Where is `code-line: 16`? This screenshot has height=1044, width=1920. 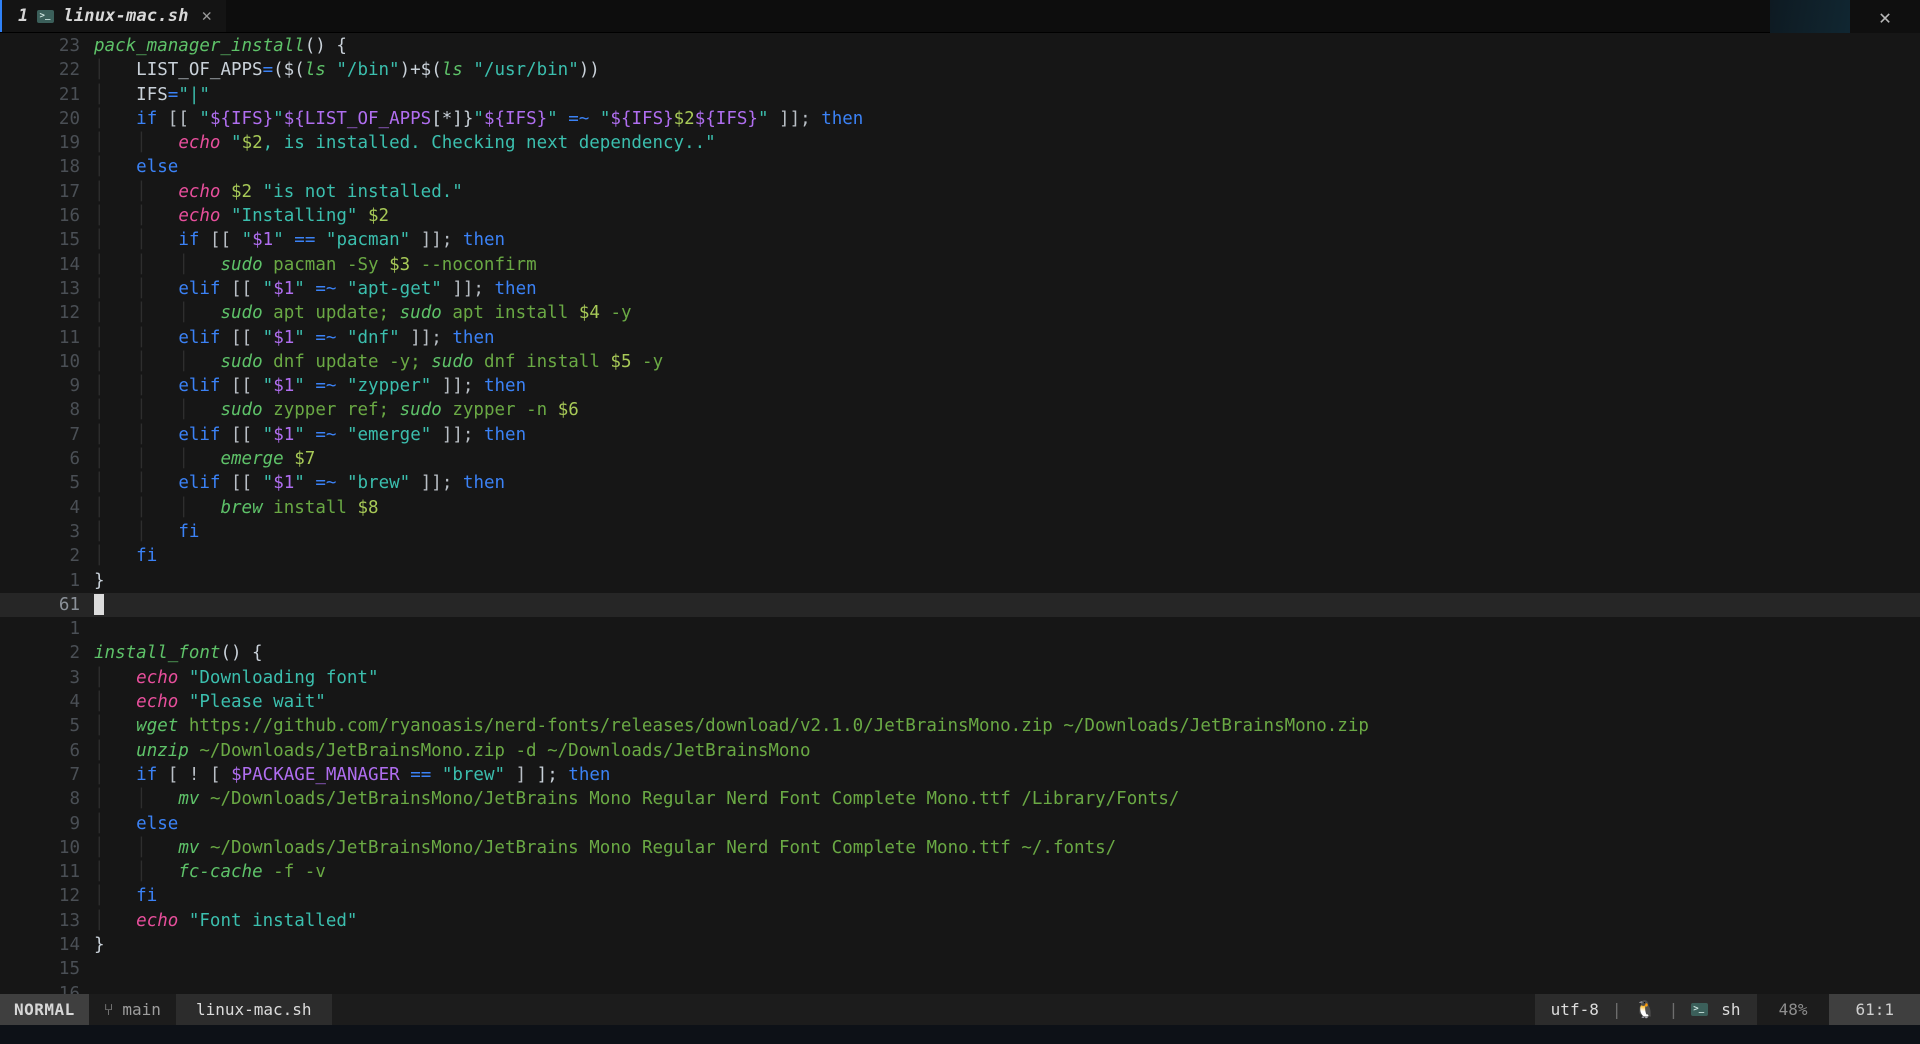
code-line: 16 is located at coordinates (960, 988).